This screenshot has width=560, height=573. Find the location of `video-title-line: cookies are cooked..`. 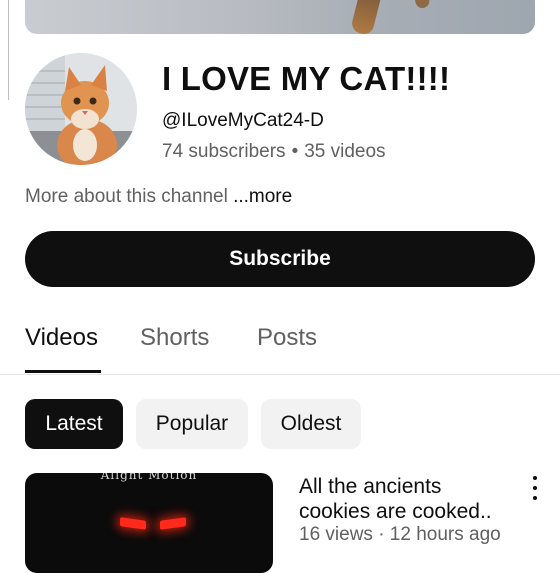

video-title-line: cookies are cooked.. is located at coordinates (395, 511).